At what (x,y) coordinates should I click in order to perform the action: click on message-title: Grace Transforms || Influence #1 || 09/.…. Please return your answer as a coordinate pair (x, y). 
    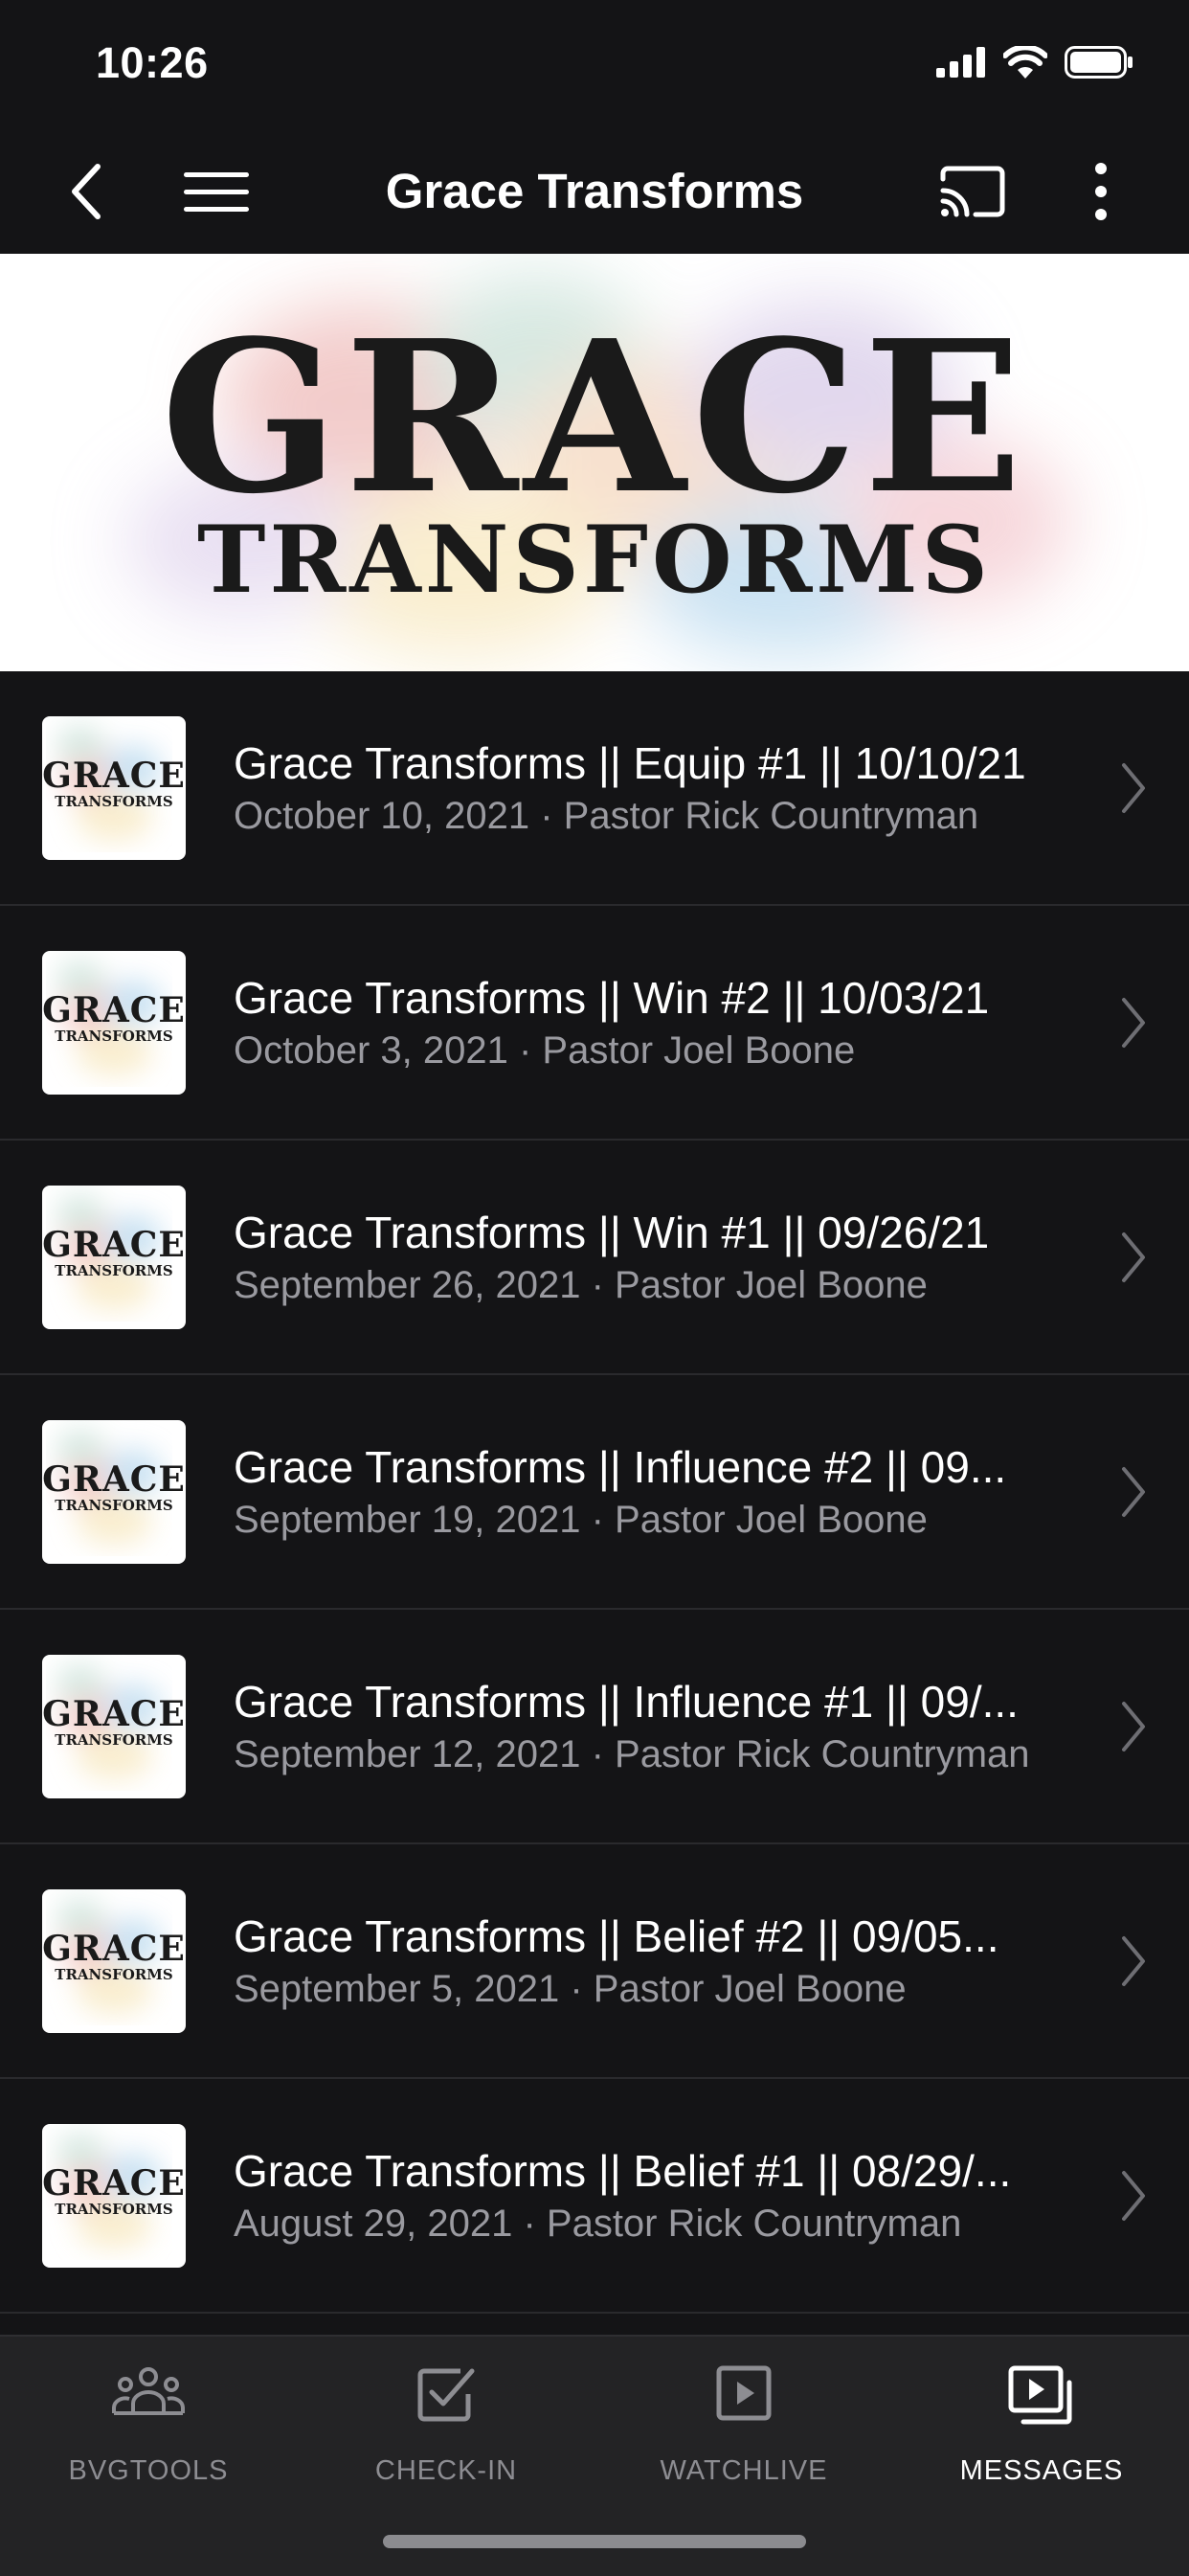
    Looking at the image, I should click on (626, 1701).